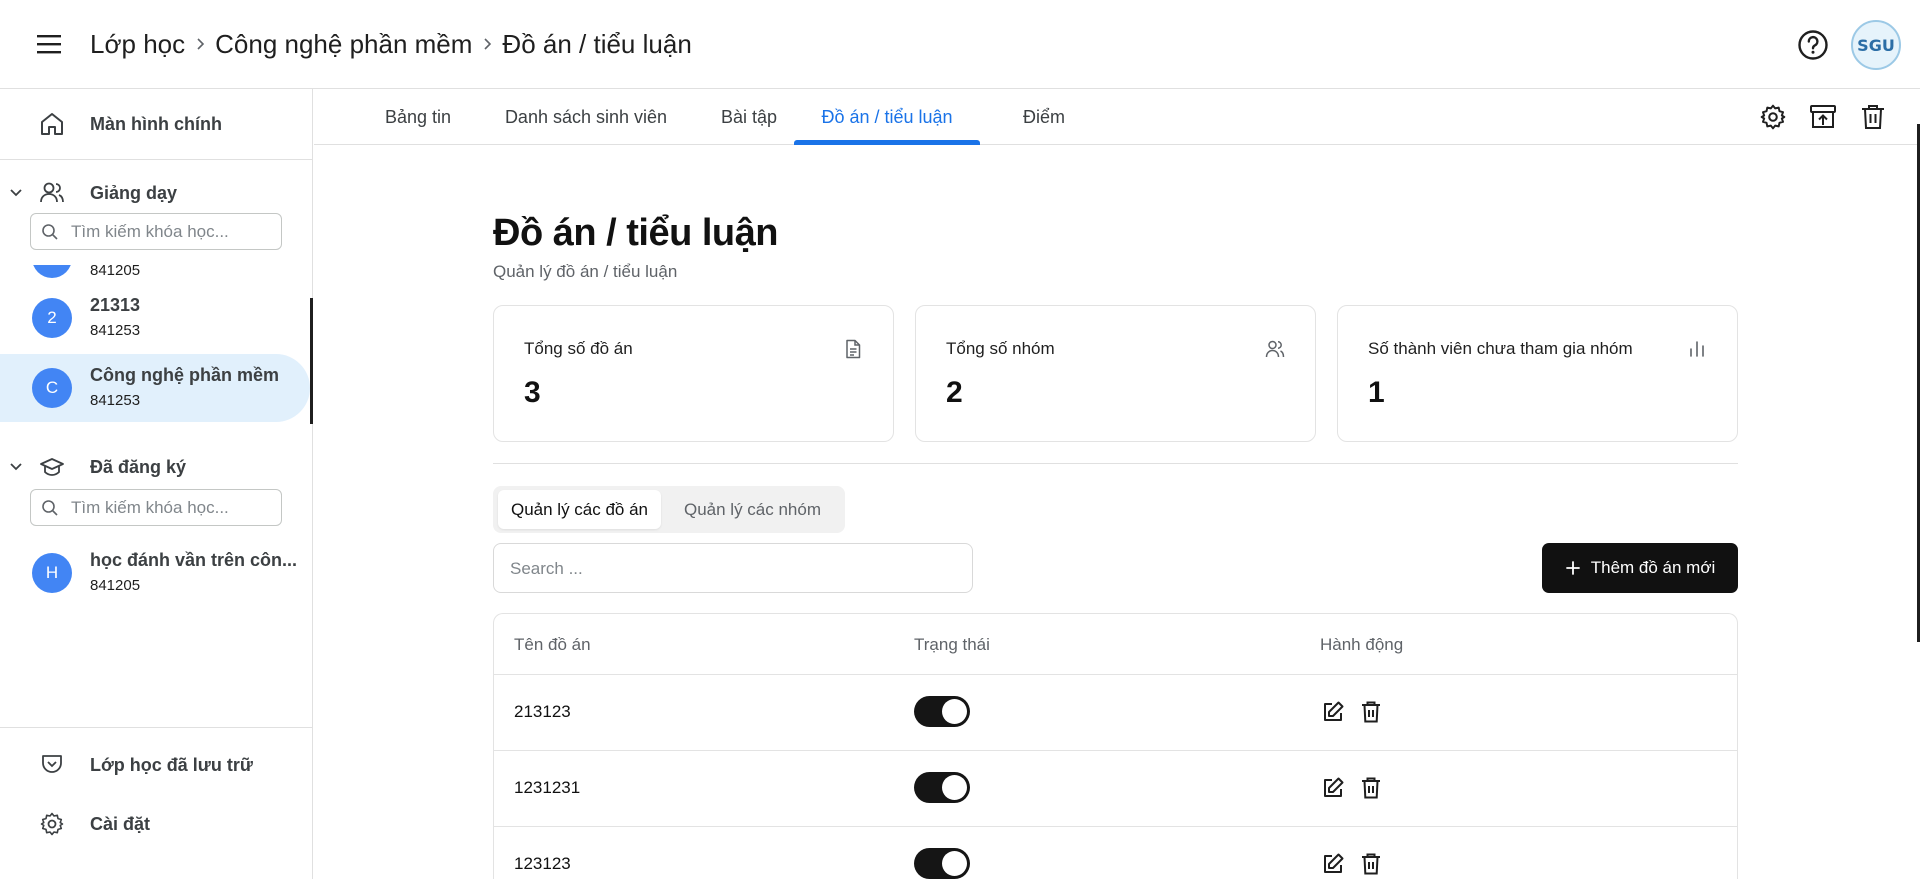  I want to click on stat-label: Số thành viên chưa tham gia nhóm, so click(1500, 348).